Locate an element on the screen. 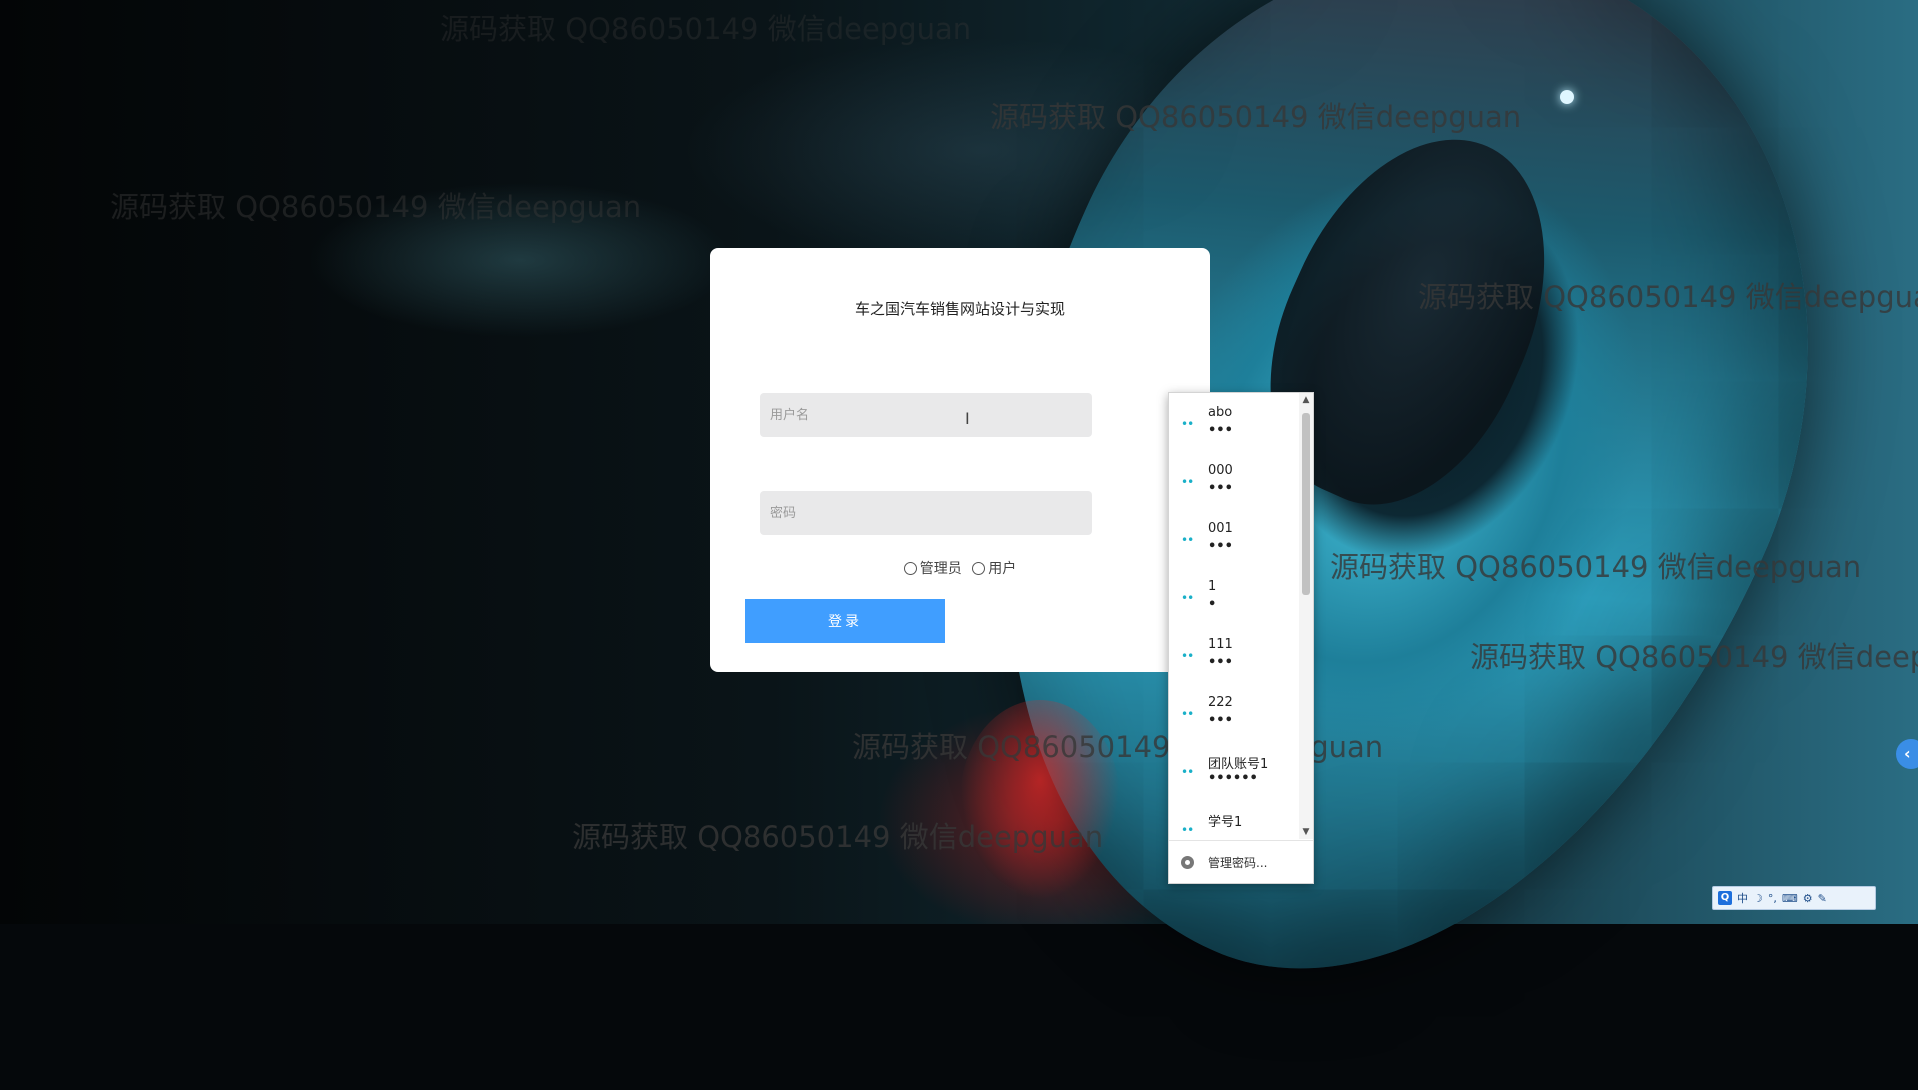 The width and height of the screenshot is (1918, 1090). dropdown-scrollbar: ▲ ▼ is located at coordinates (1306, 616).